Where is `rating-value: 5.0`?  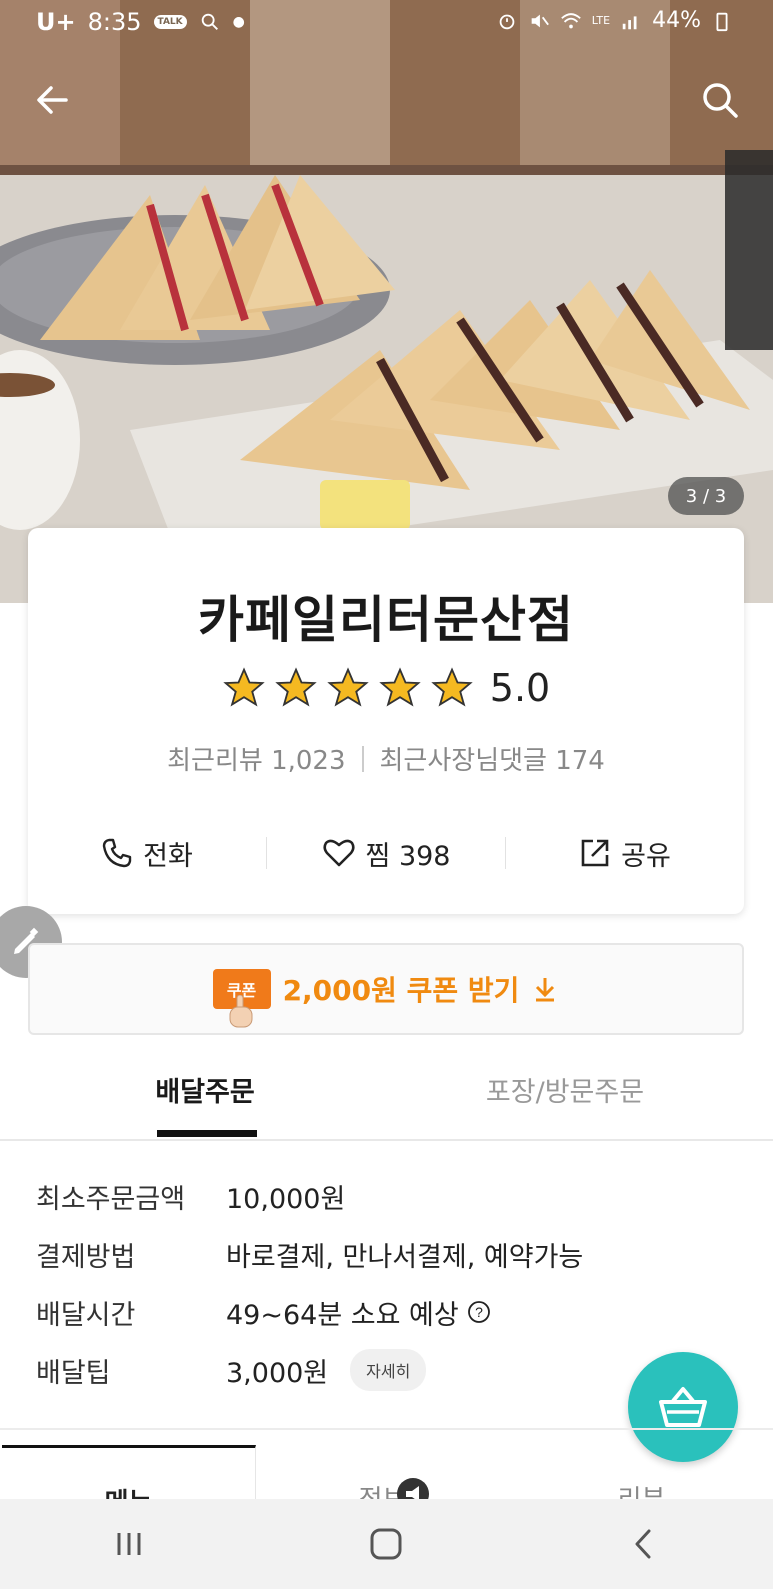 rating-value: 5.0 is located at coordinates (520, 688).